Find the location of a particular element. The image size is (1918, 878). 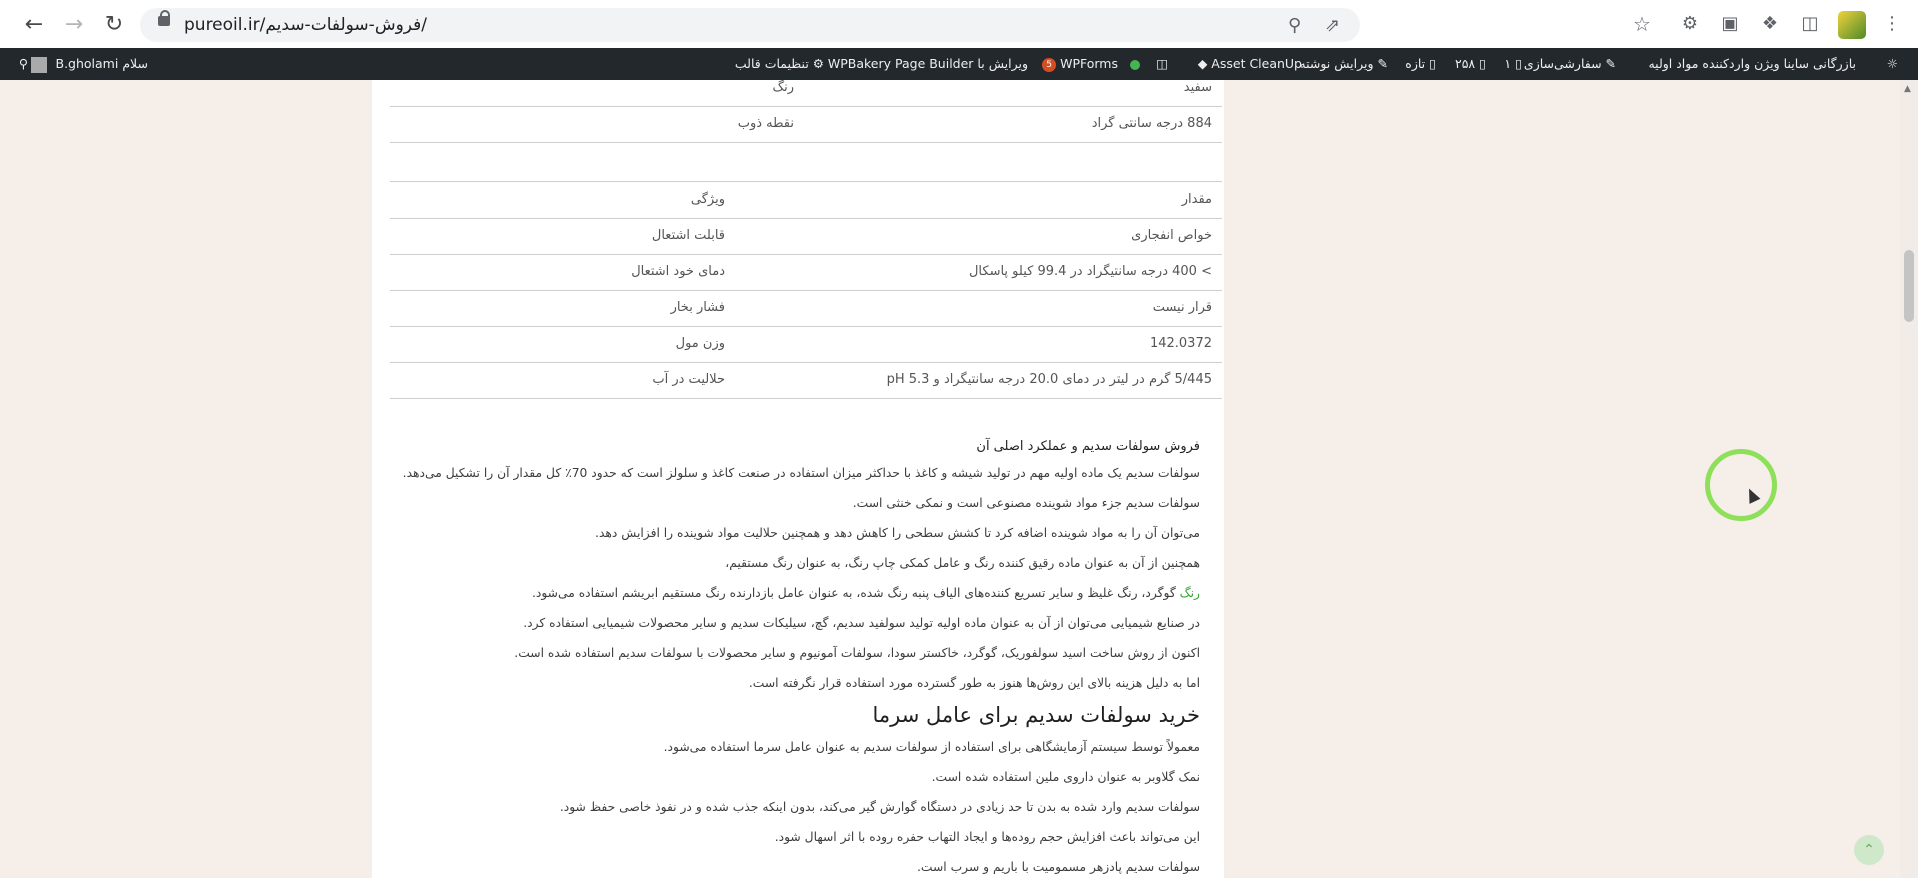

new-label: تازه is located at coordinates (1415, 63).